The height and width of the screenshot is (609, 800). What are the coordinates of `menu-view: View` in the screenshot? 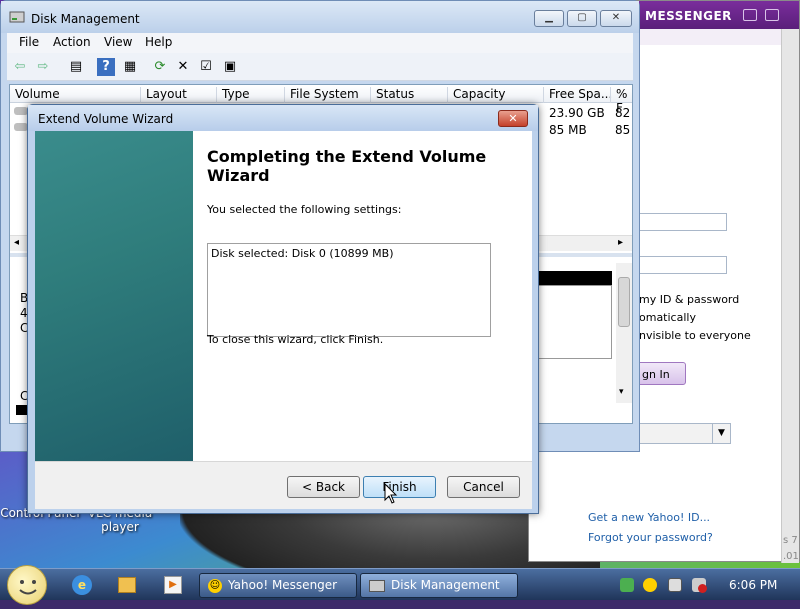 It's located at (118, 42).